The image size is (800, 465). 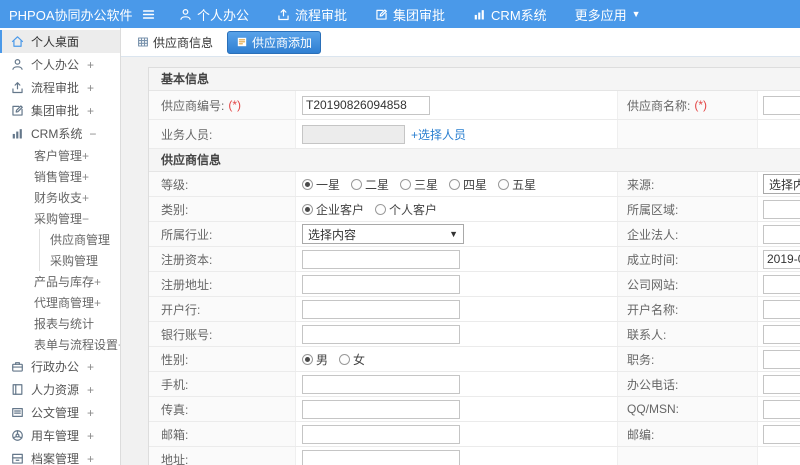 I want to click on sidebar-item-label: 公文管理, so click(x=55, y=413).